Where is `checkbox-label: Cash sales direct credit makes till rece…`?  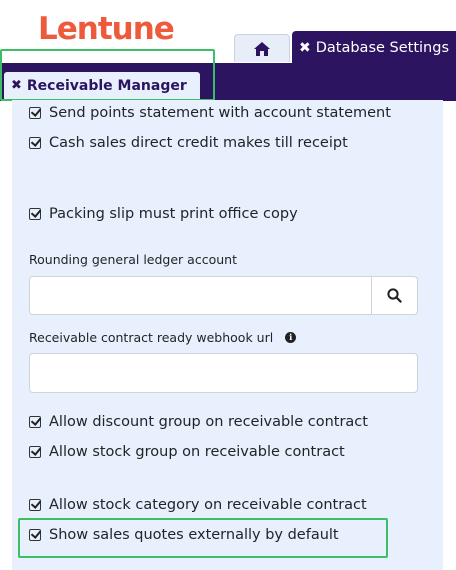 checkbox-label: Cash sales direct credit makes till rece… is located at coordinates (198, 143).